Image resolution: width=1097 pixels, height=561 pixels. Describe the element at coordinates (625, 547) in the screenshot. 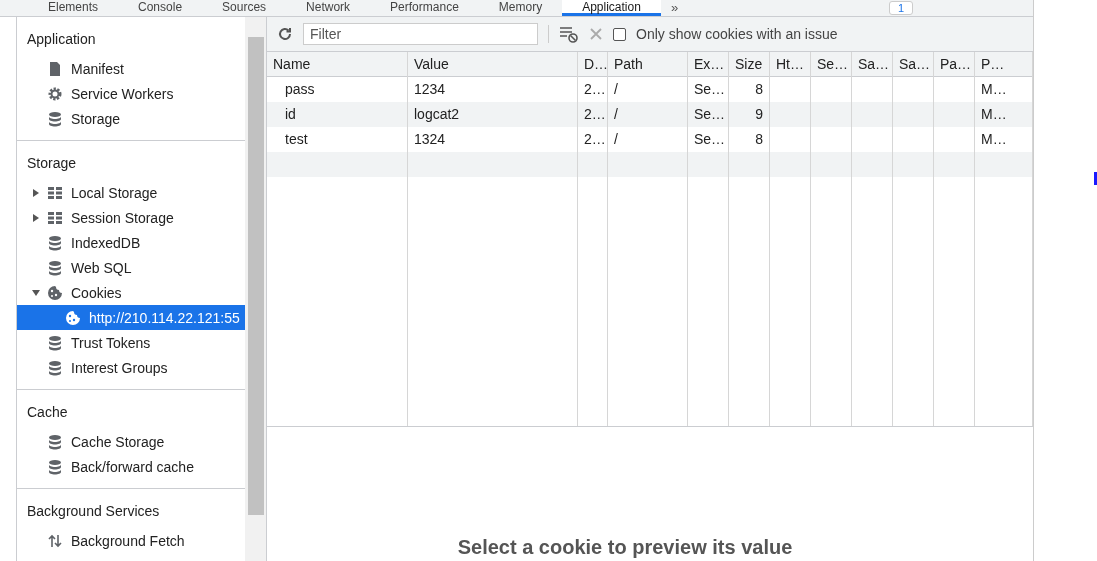

I see `preview-message: Select a cookie to preview its value` at that location.